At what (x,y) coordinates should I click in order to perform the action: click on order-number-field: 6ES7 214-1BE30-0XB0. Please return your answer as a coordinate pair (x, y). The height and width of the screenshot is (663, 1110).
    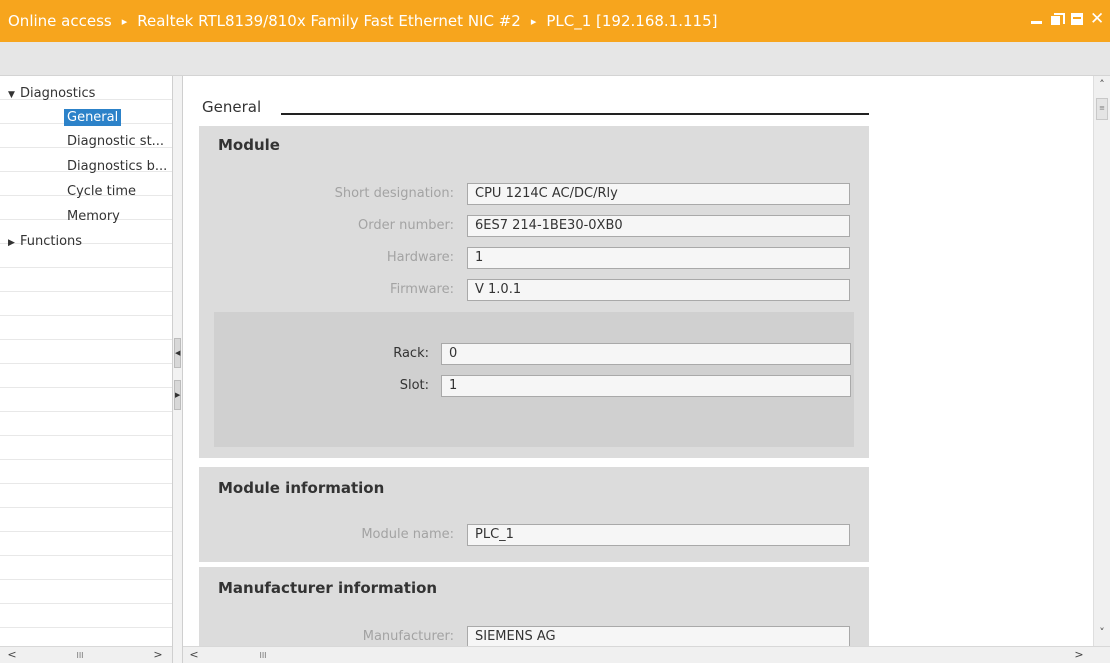
    Looking at the image, I should click on (658, 226).